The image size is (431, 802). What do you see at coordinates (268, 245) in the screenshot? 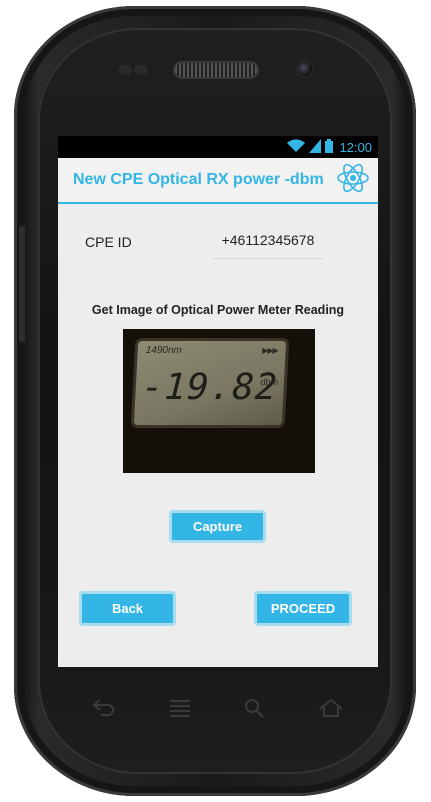
I see `cpe-id-field: +46112345678` at bounding box center [268, 245].